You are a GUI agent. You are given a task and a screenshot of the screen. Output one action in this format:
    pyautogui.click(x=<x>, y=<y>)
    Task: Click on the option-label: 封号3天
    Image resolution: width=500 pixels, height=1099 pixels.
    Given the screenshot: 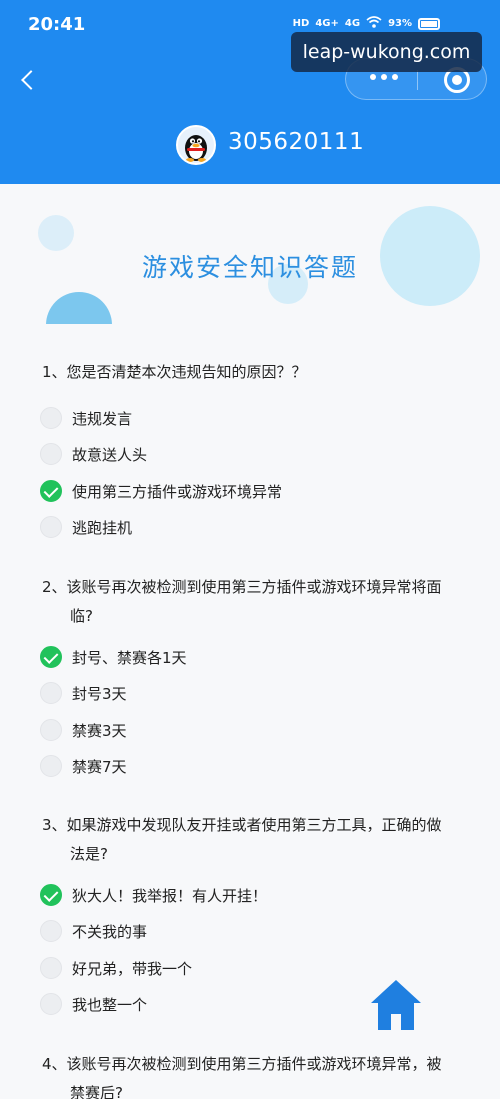 What is the action you would take?
    pyautogui.click(x=99, y=693)
    